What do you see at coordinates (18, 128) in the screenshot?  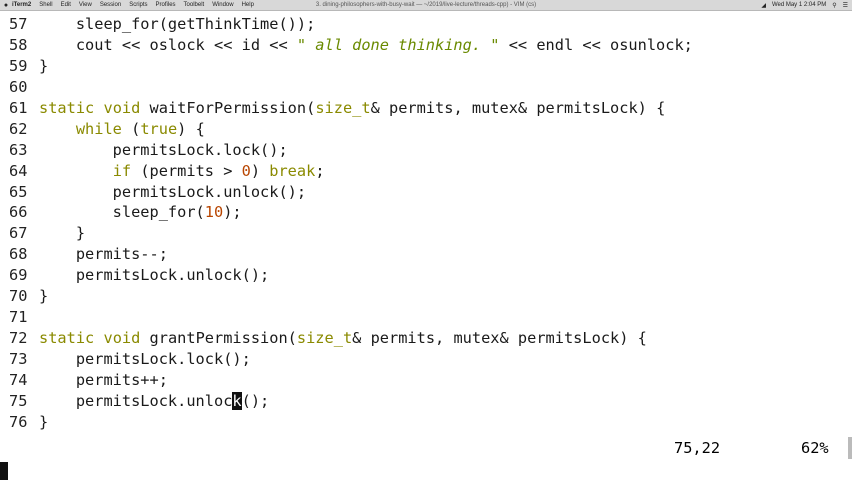 I see `line-number: 62` at bounding box center [18, 128].